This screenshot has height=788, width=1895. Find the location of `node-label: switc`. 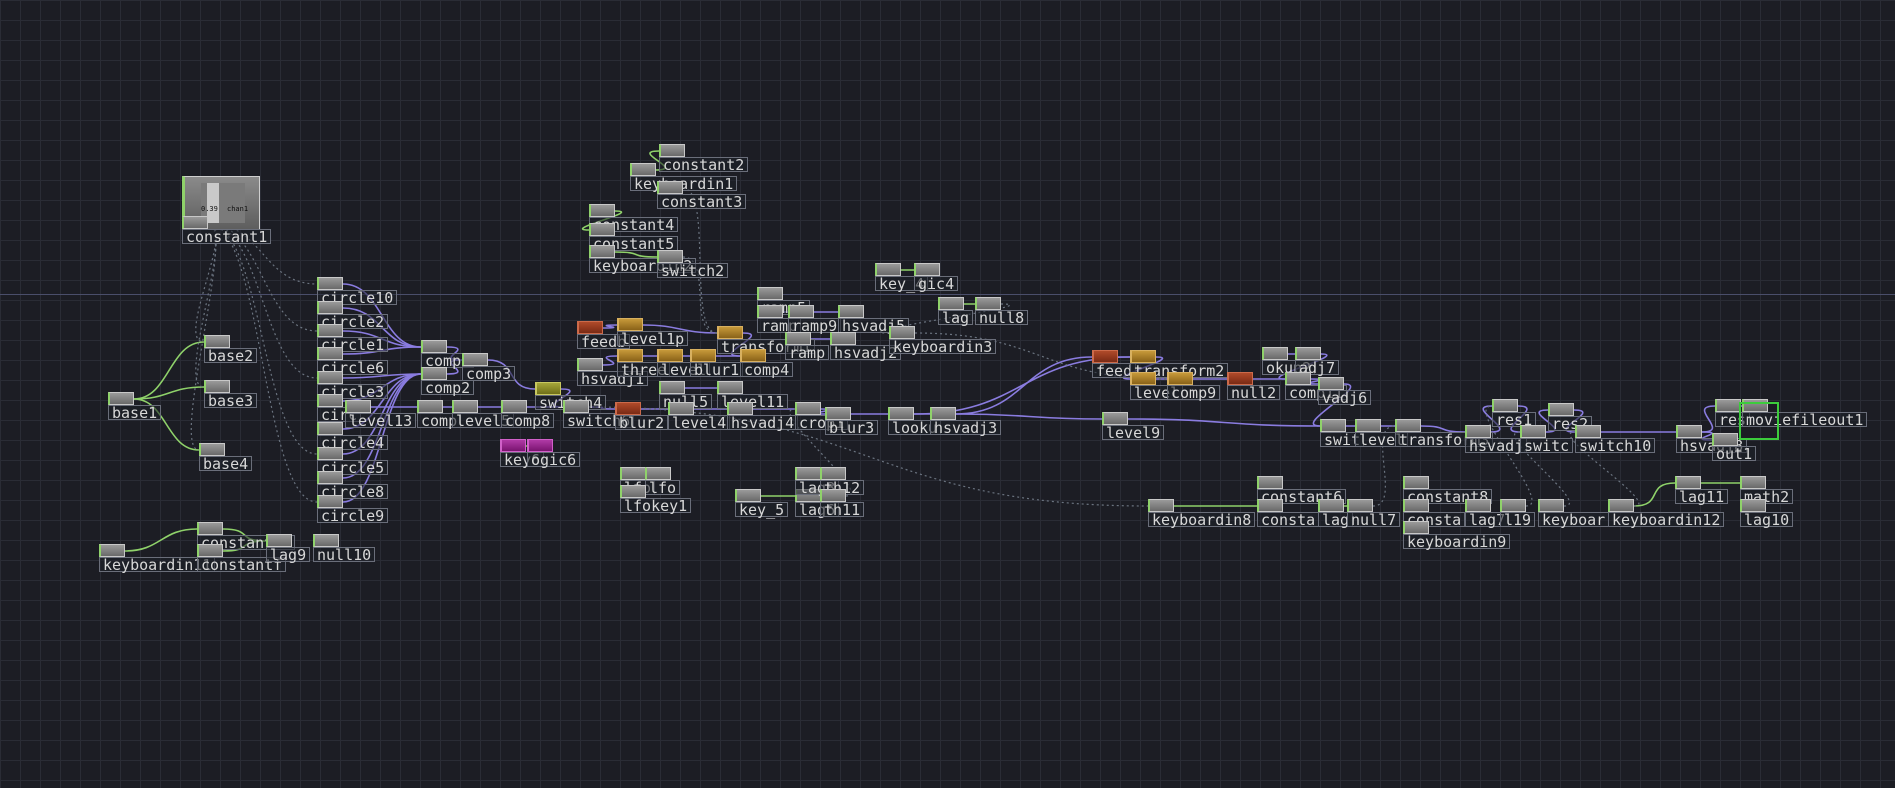

node-label: switc is located at coordinates (1547, 446).